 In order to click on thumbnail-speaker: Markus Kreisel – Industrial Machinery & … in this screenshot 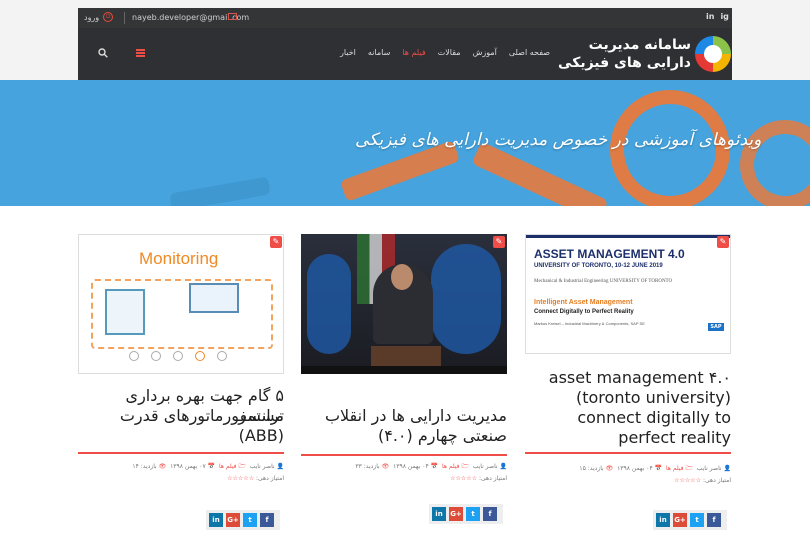, I will do `click(589, 323)`.